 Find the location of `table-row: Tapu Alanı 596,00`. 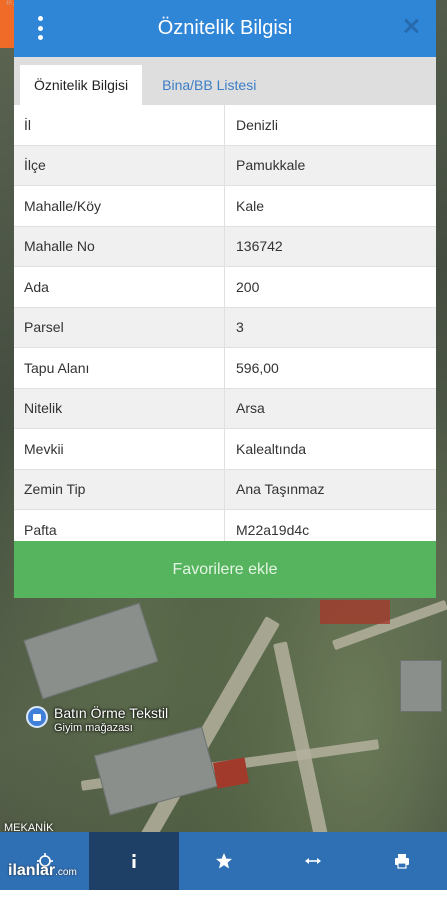

table-row: Tapu Alanı 596,00 is located at coordinates (225, 368).